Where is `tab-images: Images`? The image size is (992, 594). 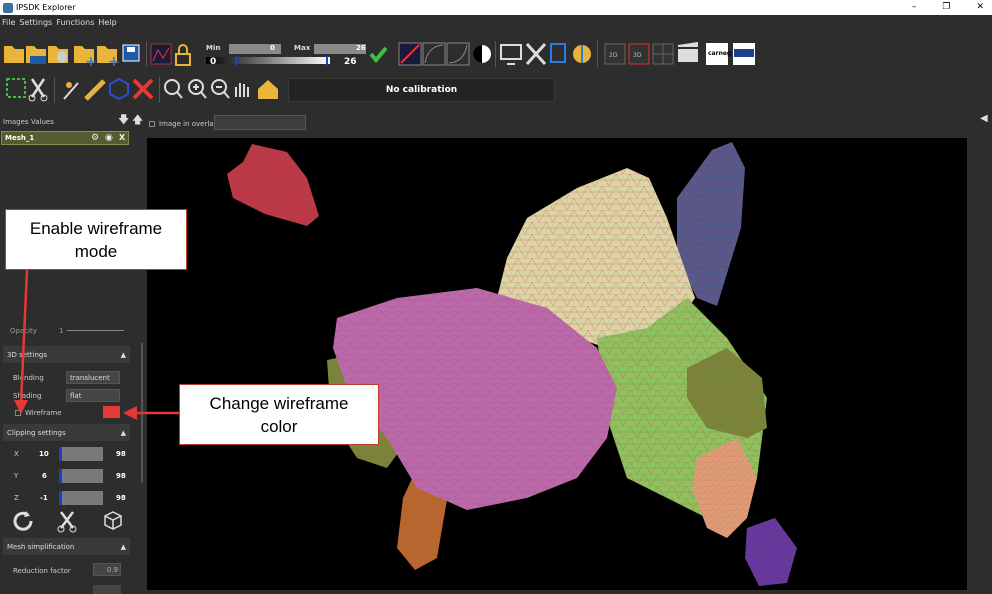
tab-images: Images is located at coordinates (16, 122).